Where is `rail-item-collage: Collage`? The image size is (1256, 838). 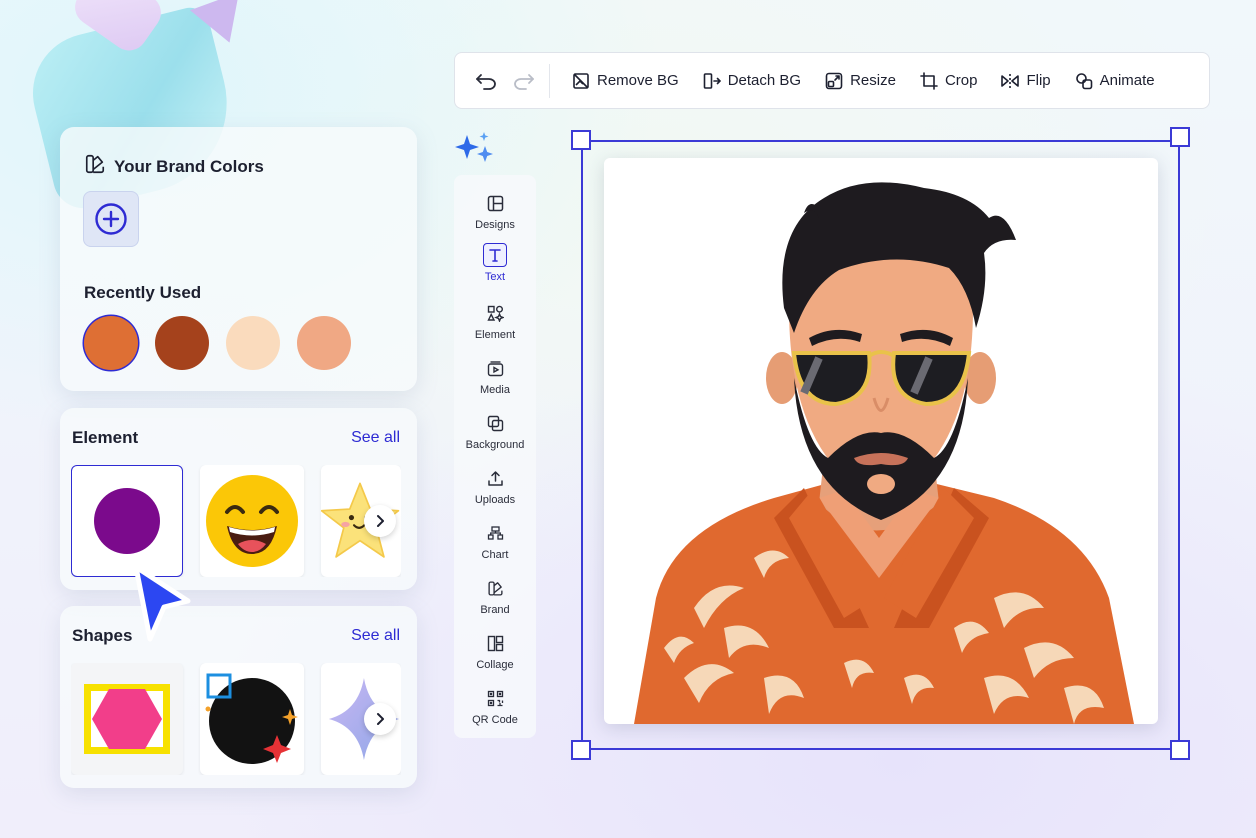
rail-item-collage: Collage is located at coordinates (495, 656).